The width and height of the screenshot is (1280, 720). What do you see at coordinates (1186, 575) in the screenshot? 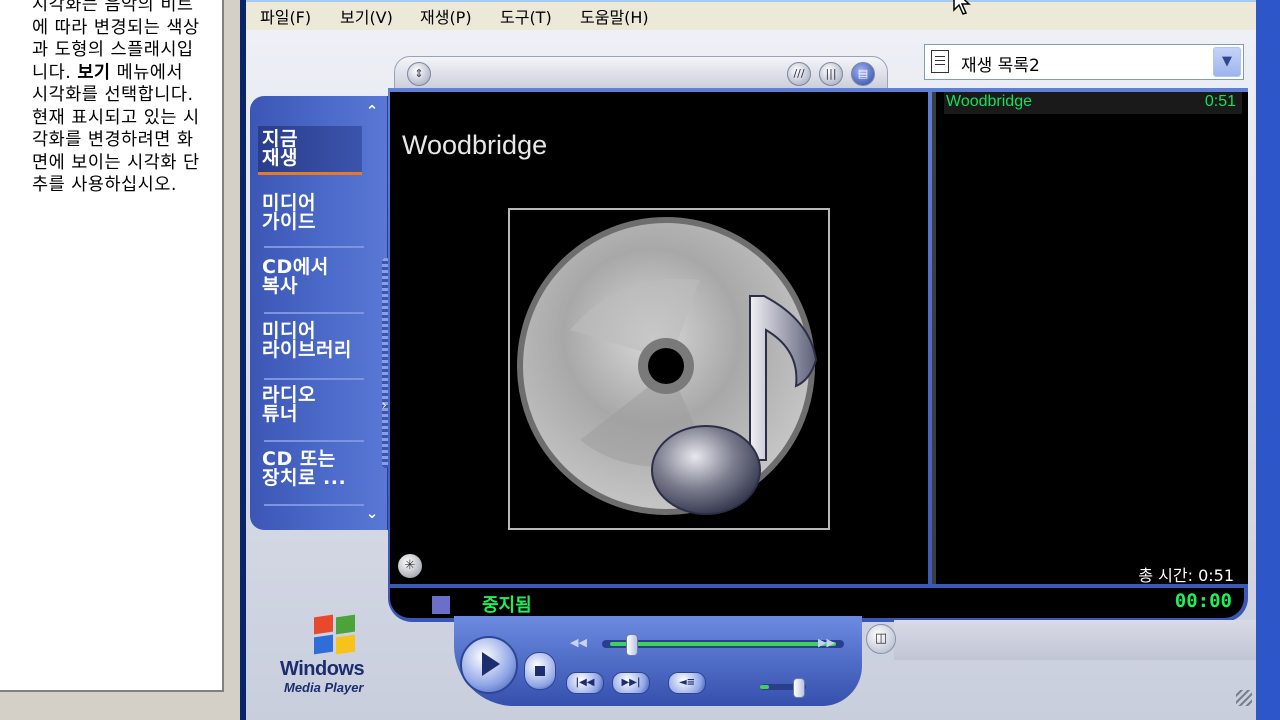
I see `playlist-total-time: 총 시간: 0:51` at bounding box center [1186, 575].